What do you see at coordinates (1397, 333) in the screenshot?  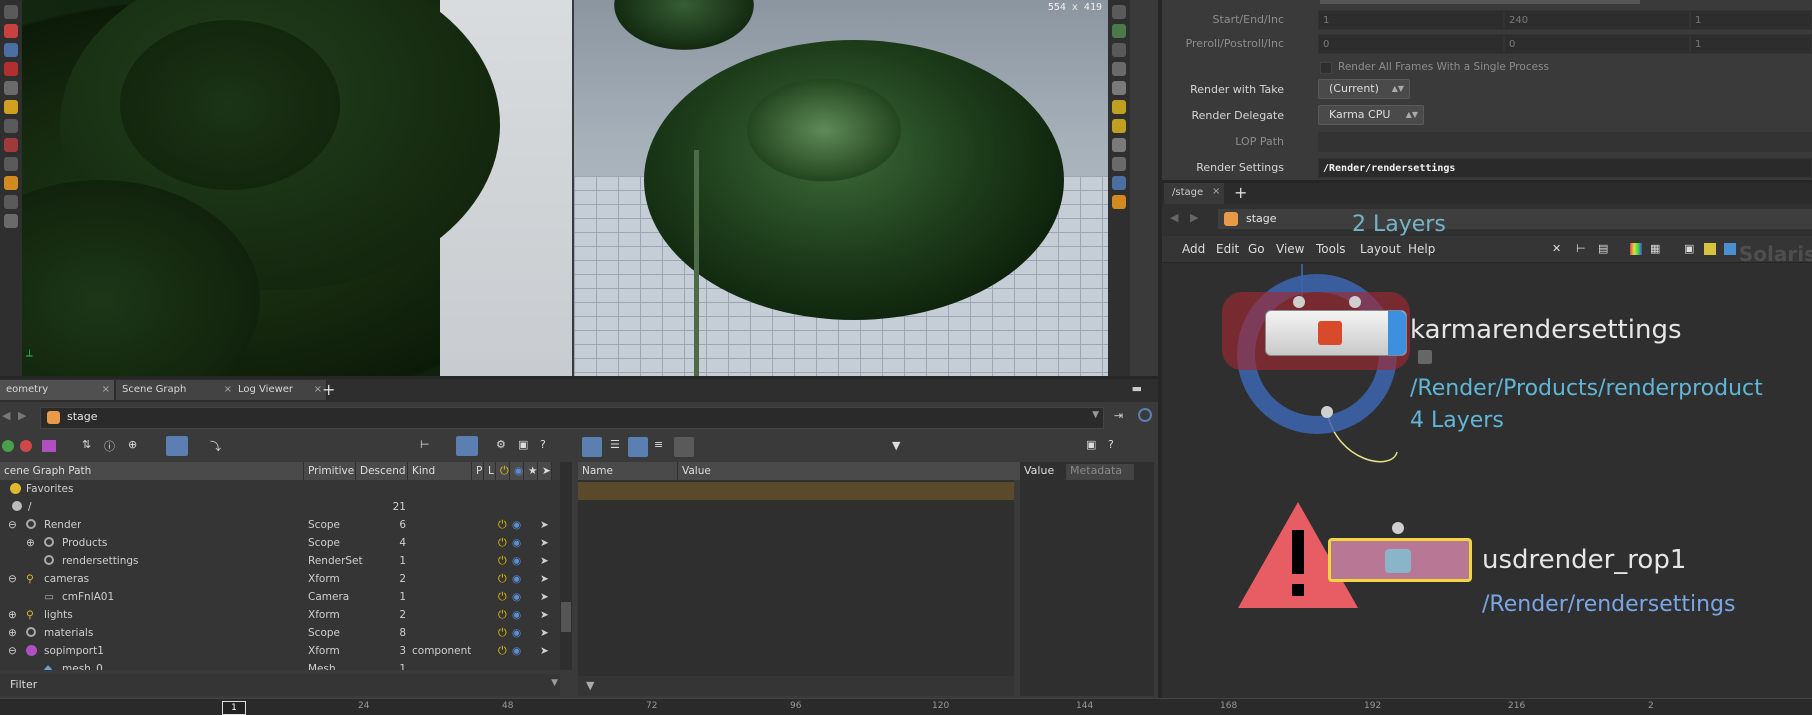 I see `display-flag` at bounding box center [1397, 333].